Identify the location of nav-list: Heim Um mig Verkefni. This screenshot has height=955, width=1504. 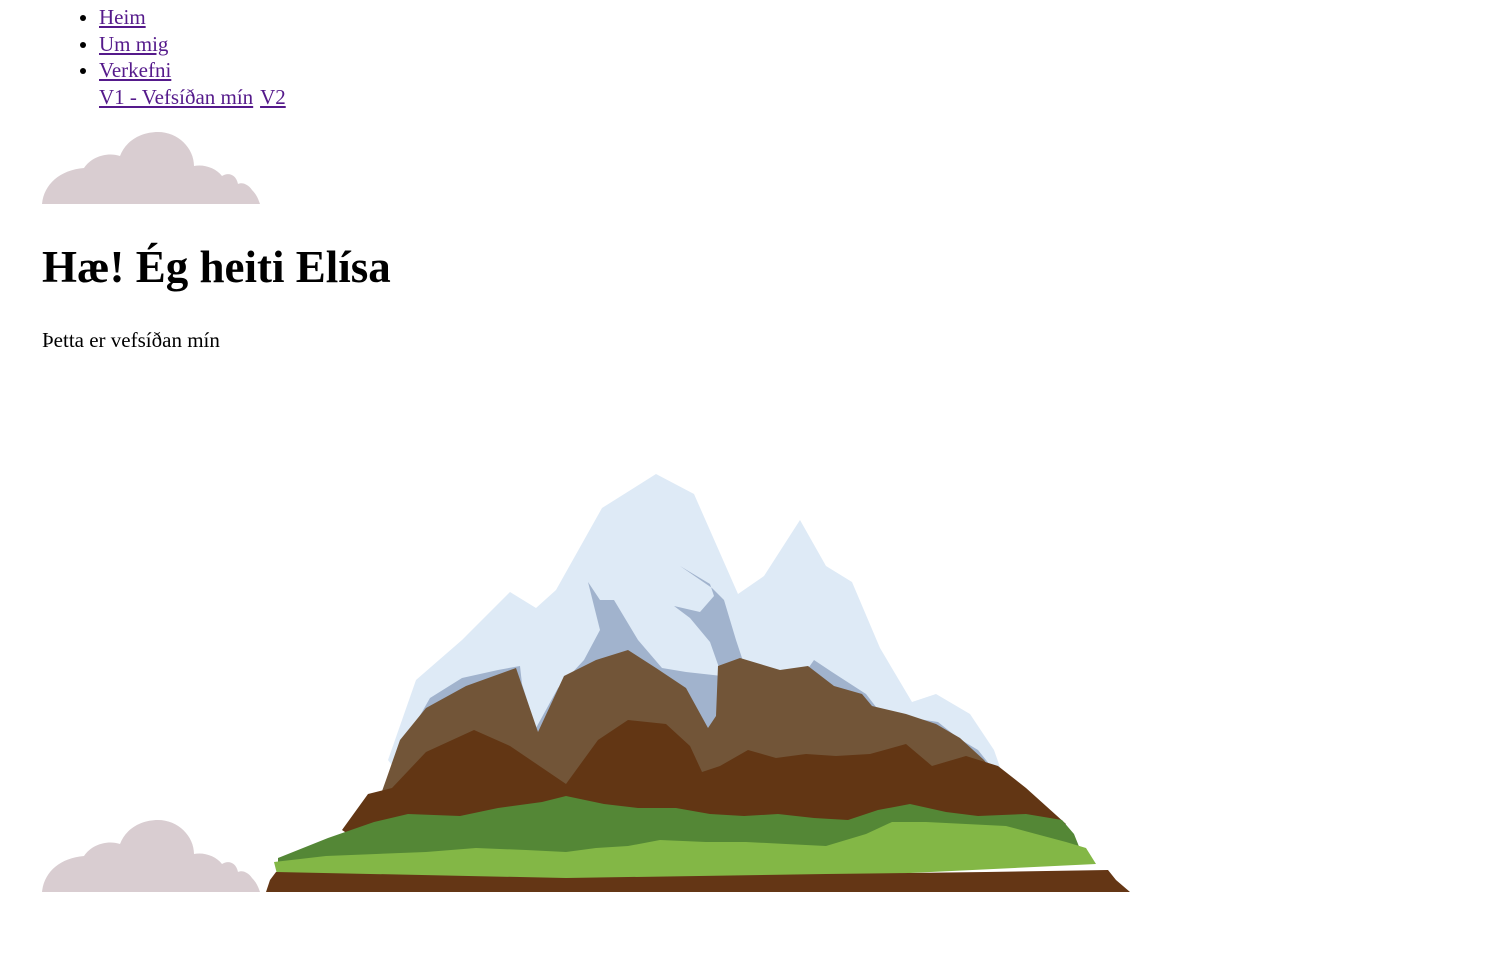
(165, 44).